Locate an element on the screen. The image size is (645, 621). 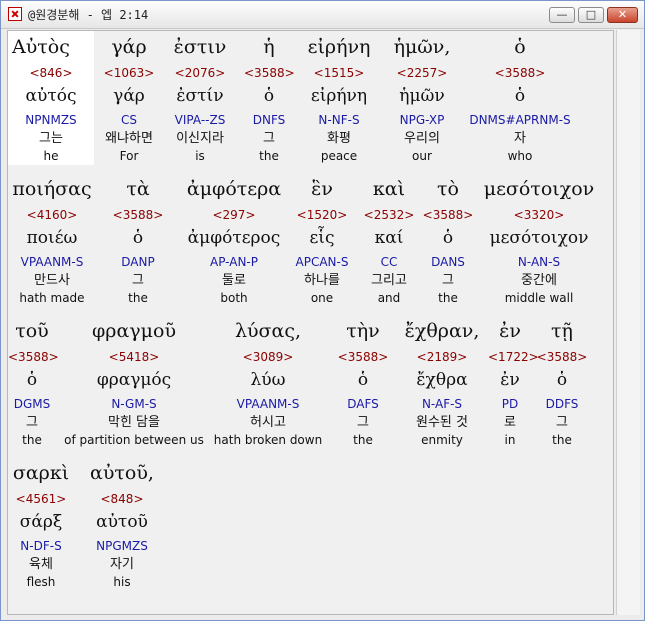
lemma-text: εἰρήνη is located at coordinates (339, 96).